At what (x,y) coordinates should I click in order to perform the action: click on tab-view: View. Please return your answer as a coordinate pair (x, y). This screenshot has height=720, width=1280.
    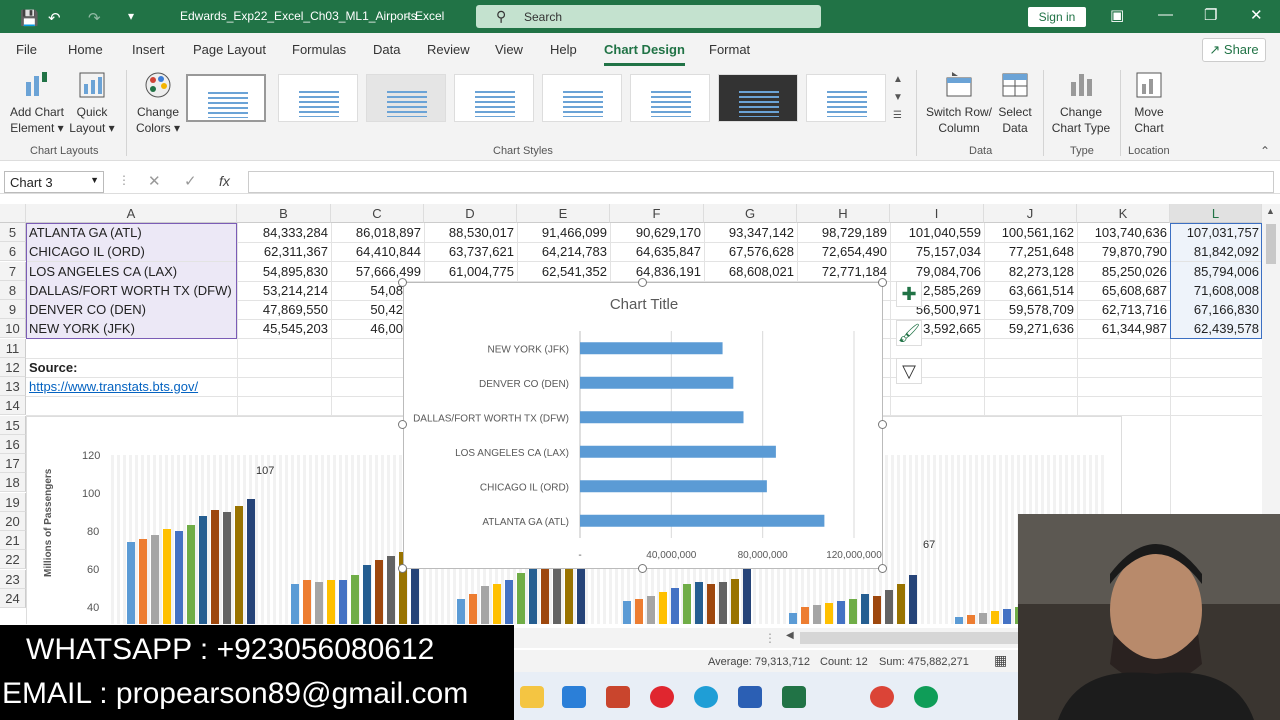
    Looking at the image, I should click on (509, 49).